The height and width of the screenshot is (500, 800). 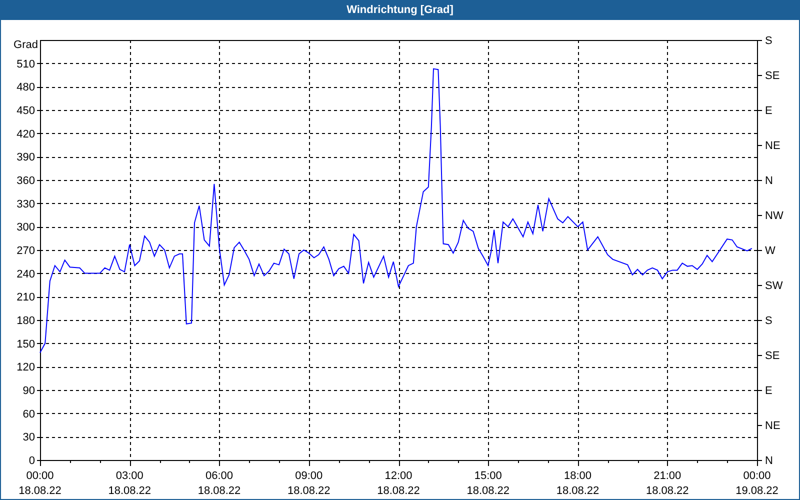 I want to click on axis-tick-label: 90, so click(x=28, y=391).